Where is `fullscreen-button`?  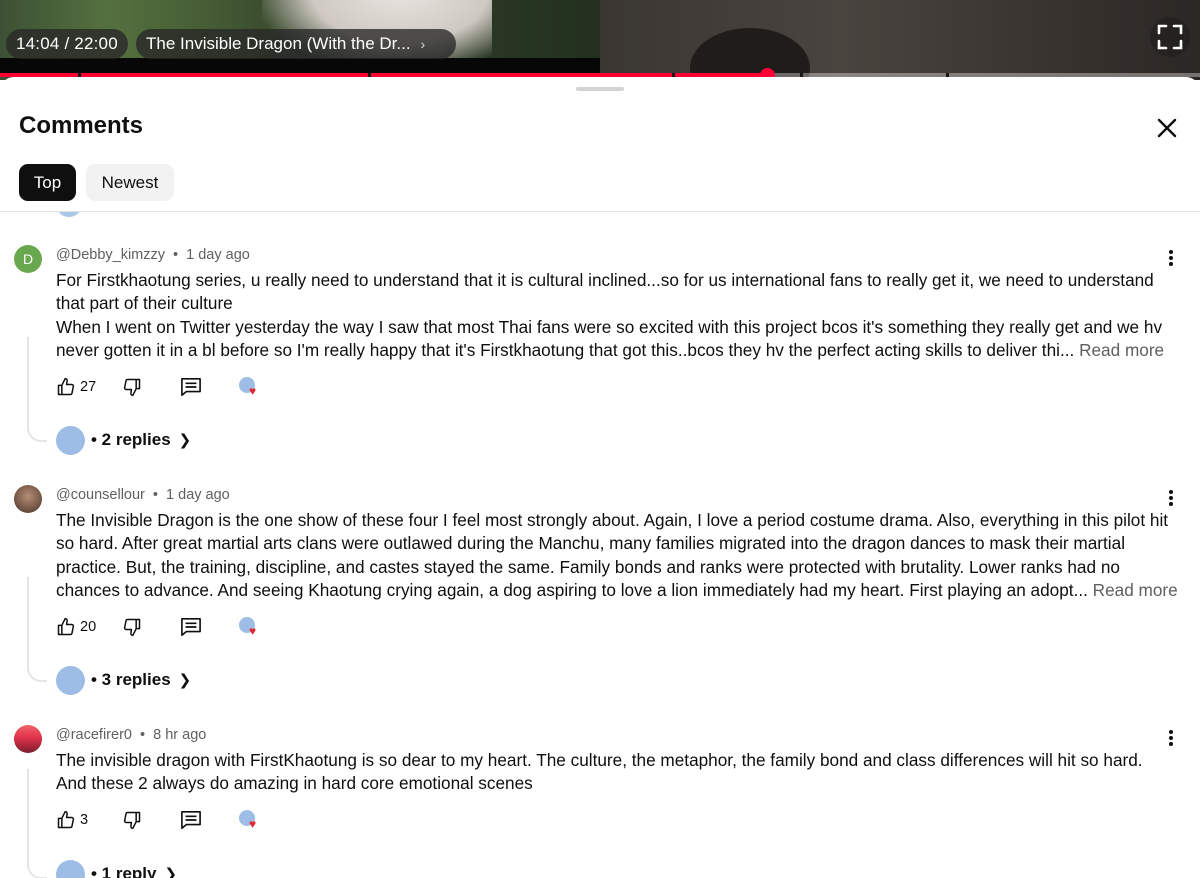
fullscreen-button is located at coordinates (1170, 37).